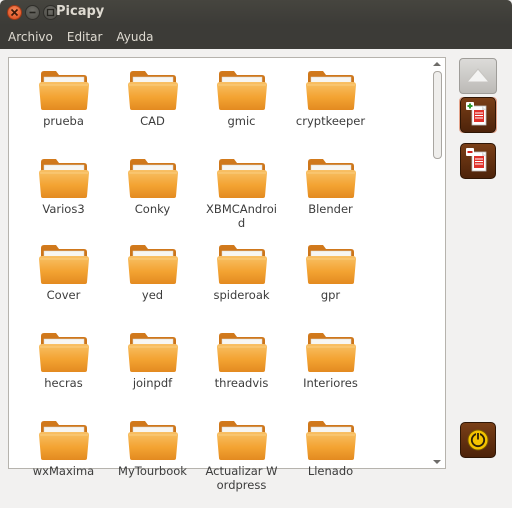 The width and height of the screenshot is (512, 508). I want to click on folder-item: cryptkeeper, so click(330, 110).